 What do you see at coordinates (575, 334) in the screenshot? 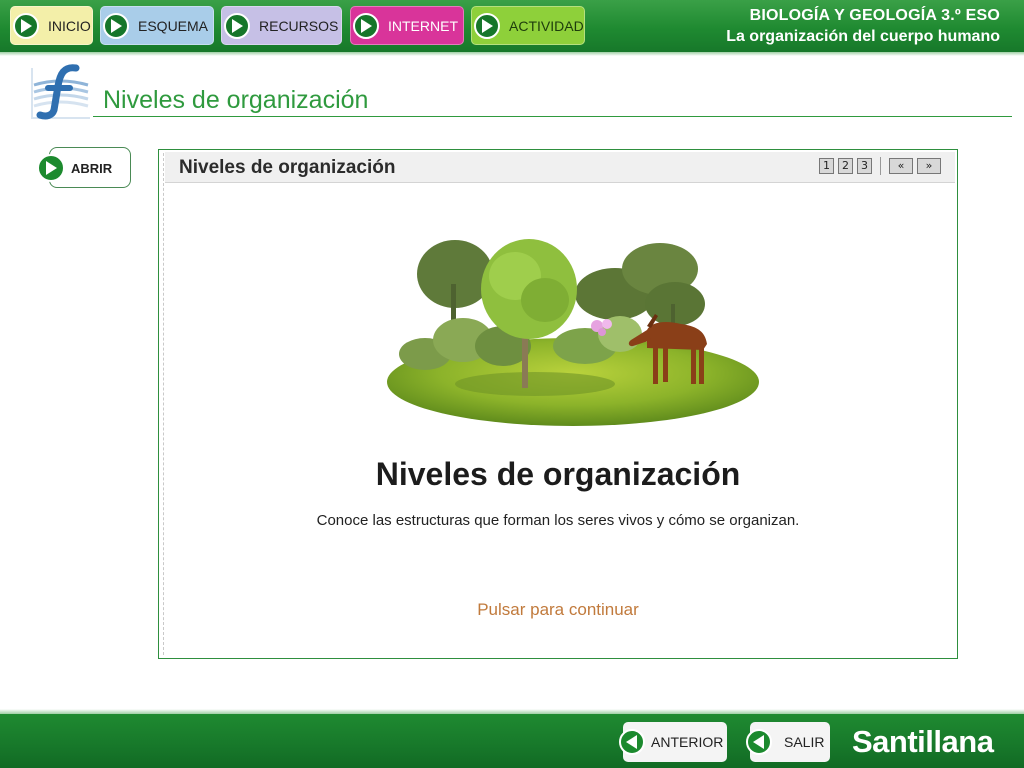
I see `forest-illustration` at bounding box center [575, 334].